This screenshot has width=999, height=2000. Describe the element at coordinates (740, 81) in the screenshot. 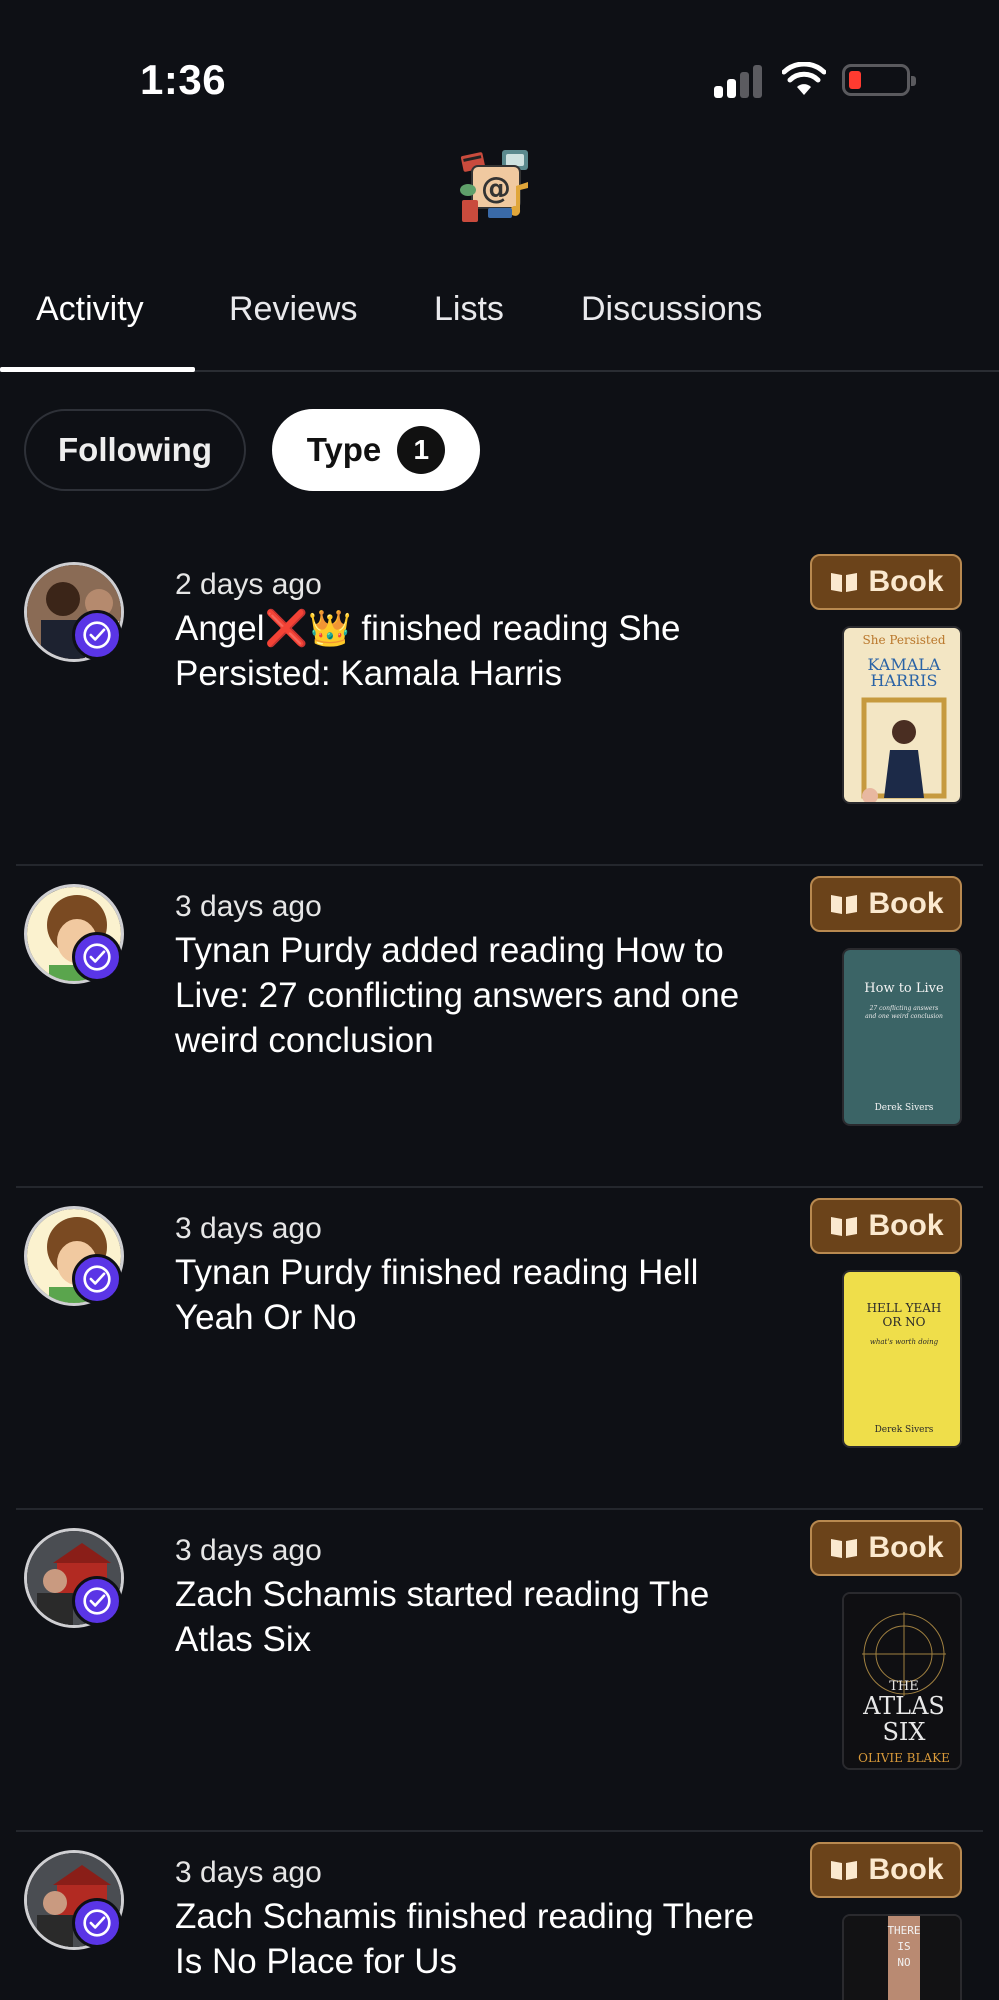

I see `cellular-signal-icon` at that location.